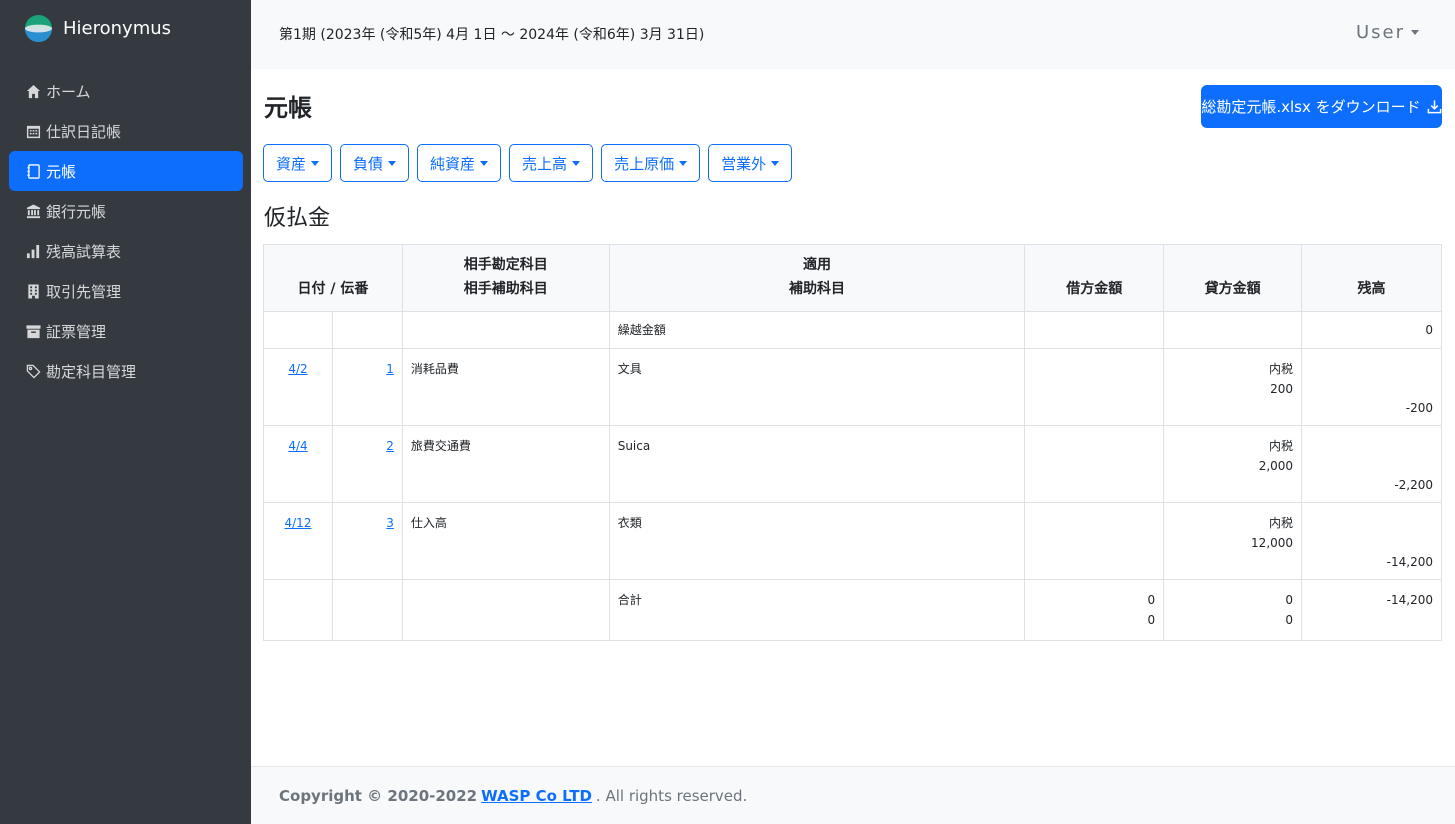  I want to click on voucher-cell: 2, so click(367, 464).